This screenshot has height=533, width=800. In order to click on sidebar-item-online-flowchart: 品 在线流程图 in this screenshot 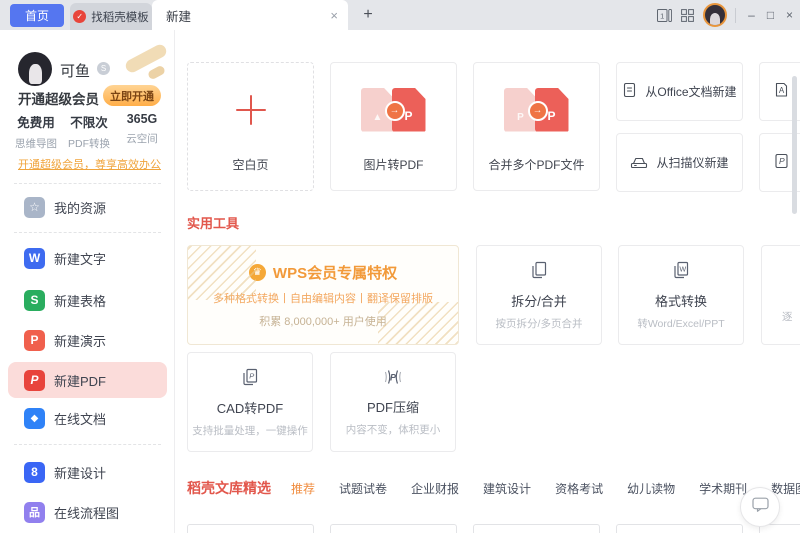, I will do `click(87, 512)`.